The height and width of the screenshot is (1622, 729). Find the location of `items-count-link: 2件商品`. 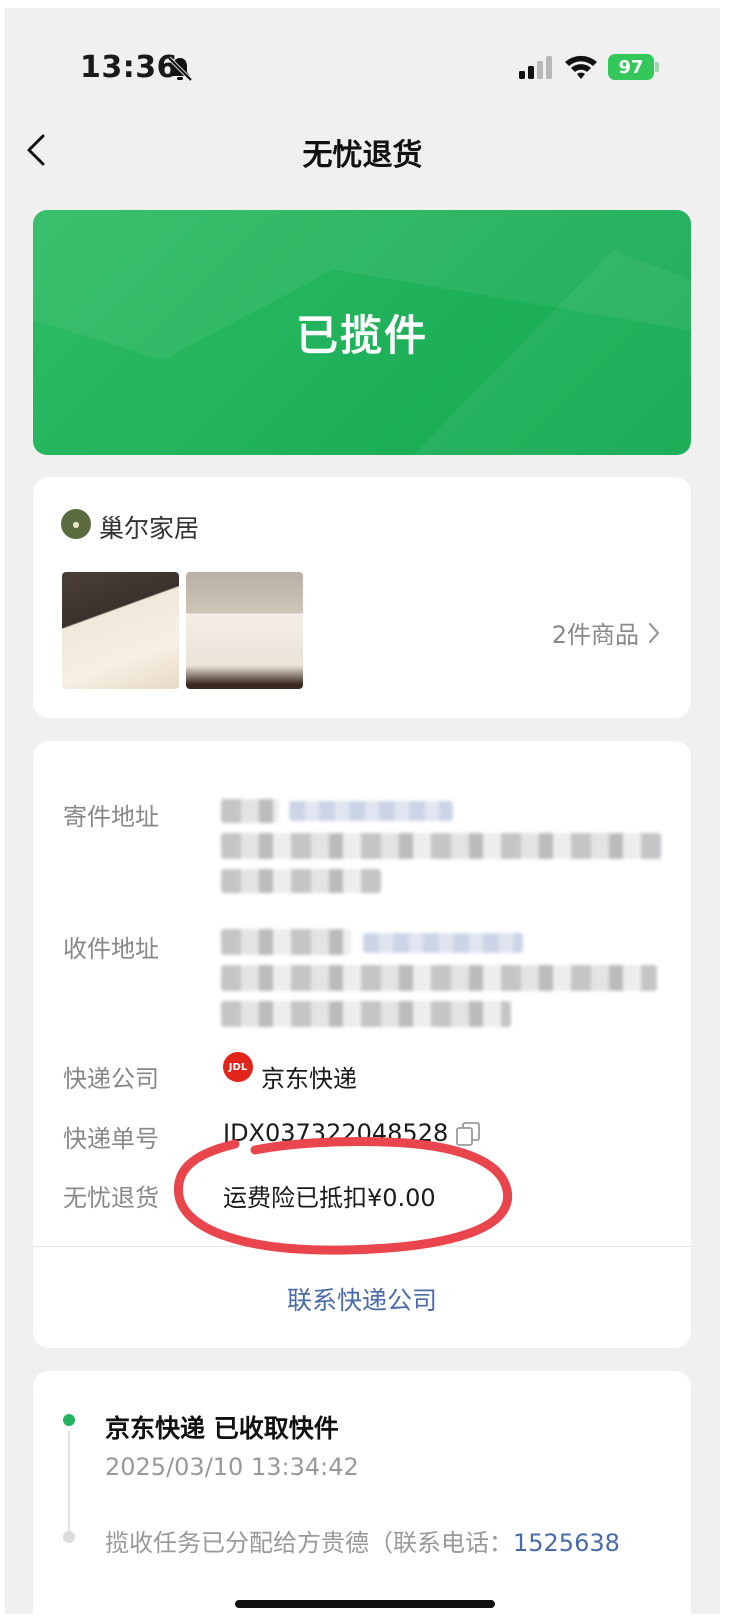

items-count-link: 2件商品 is located at coordinates (606, 632).